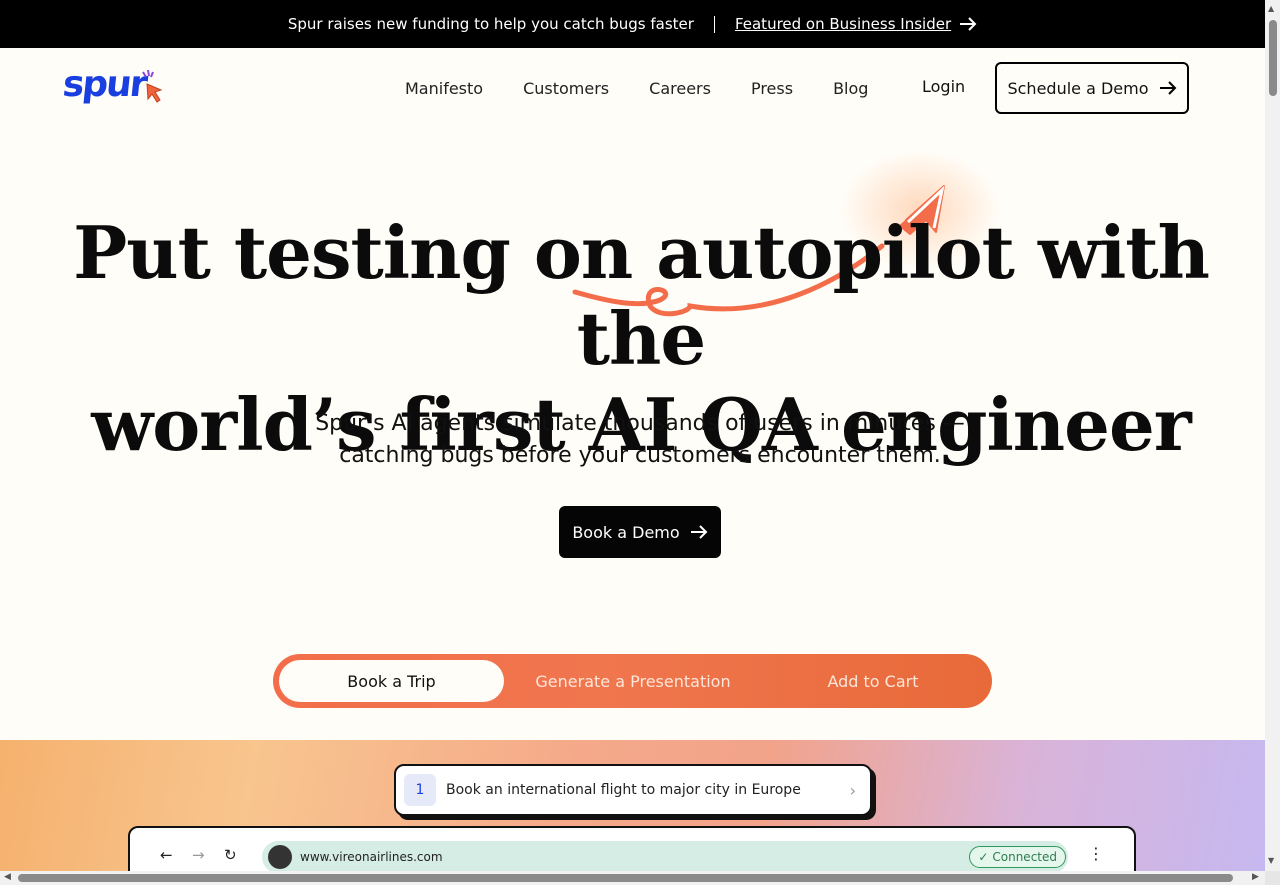 The width and height of the screenshot is (1280, 885). Describe the element at coordinates (1272, 442) in the screenshot. I see `vertical-scrollbar: ▲ ▼` at that location.